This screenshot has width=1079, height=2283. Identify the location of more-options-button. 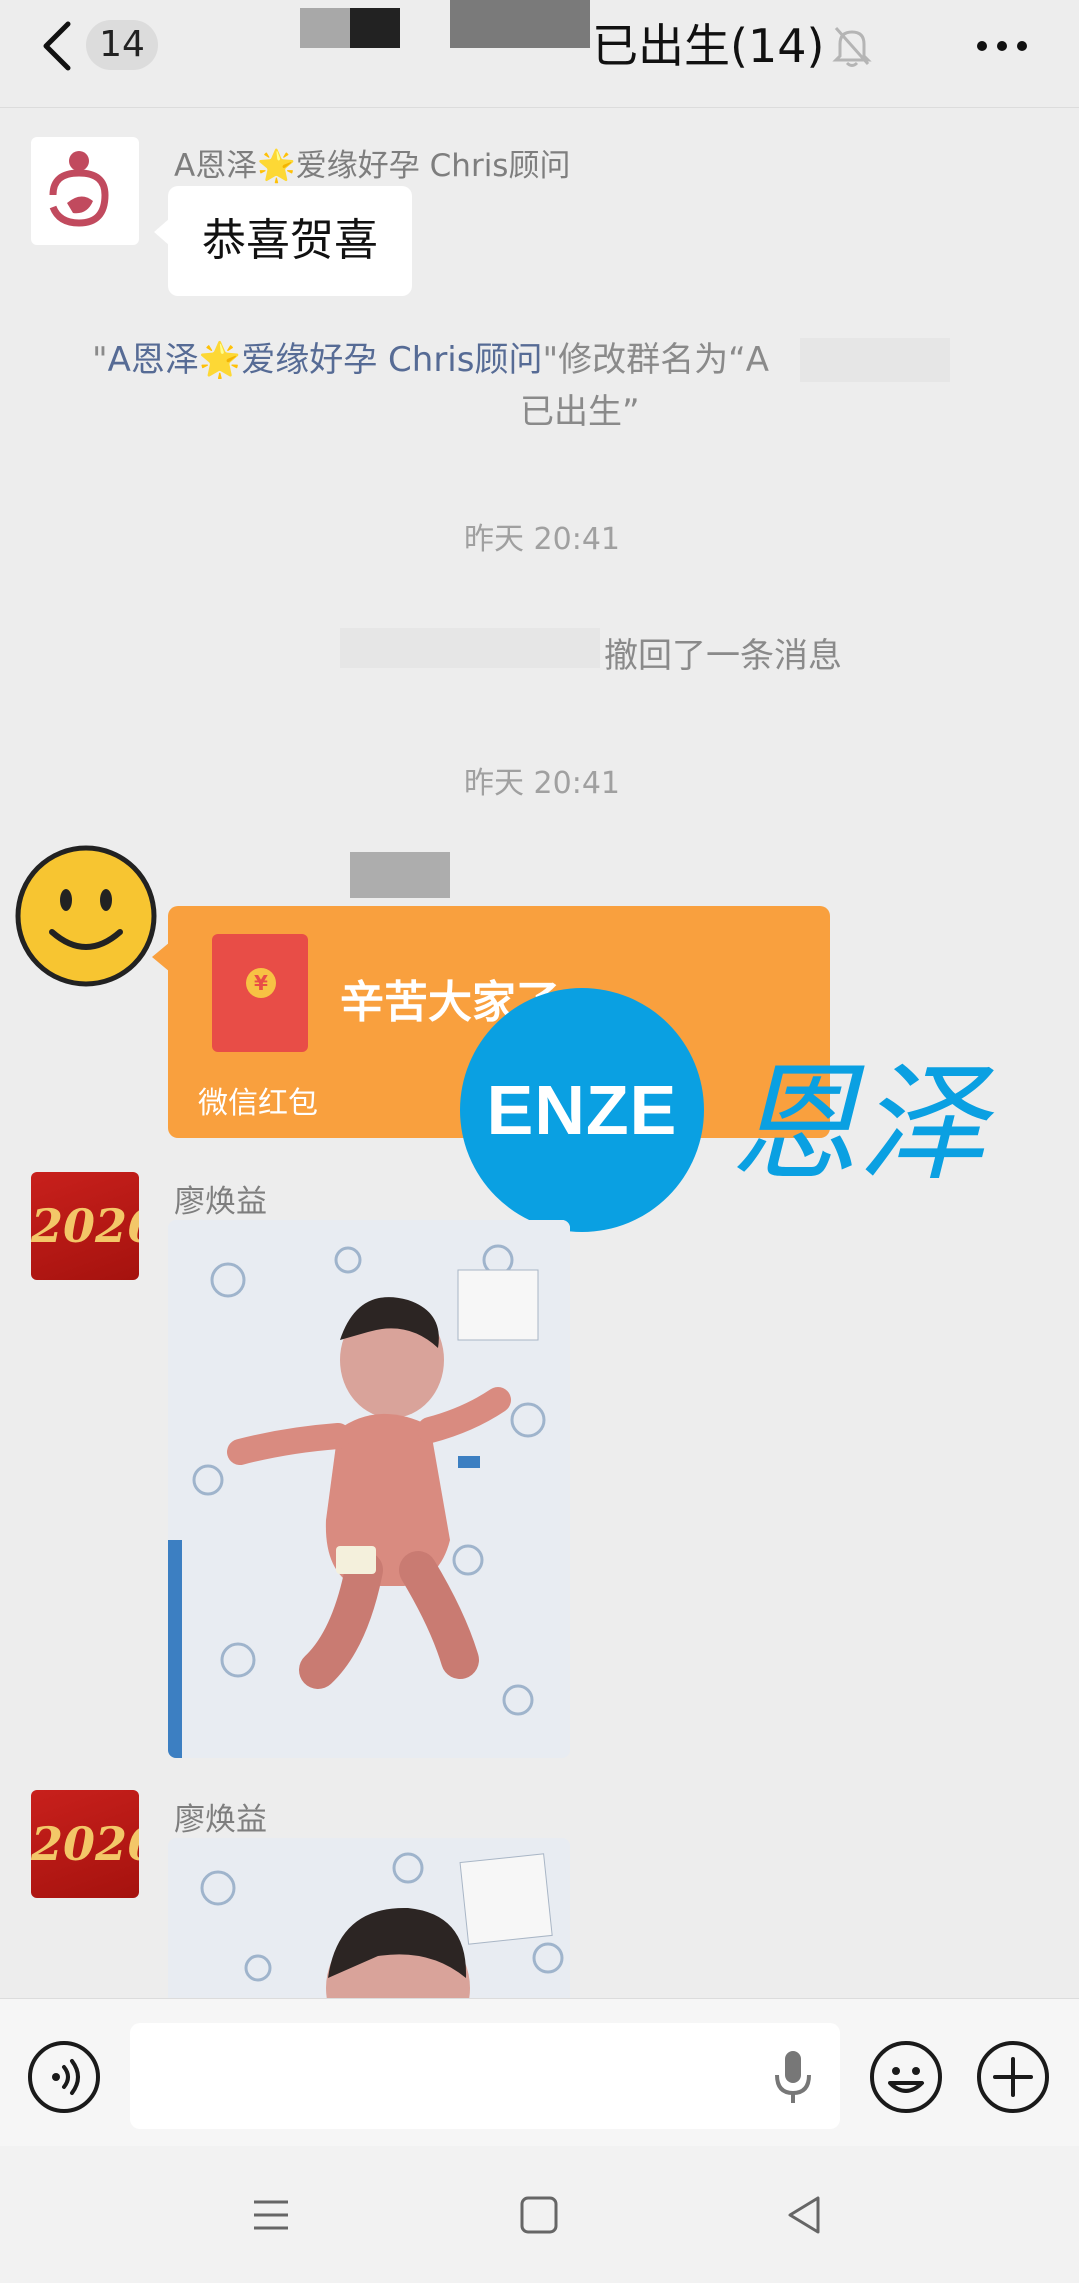
(1002, 46).